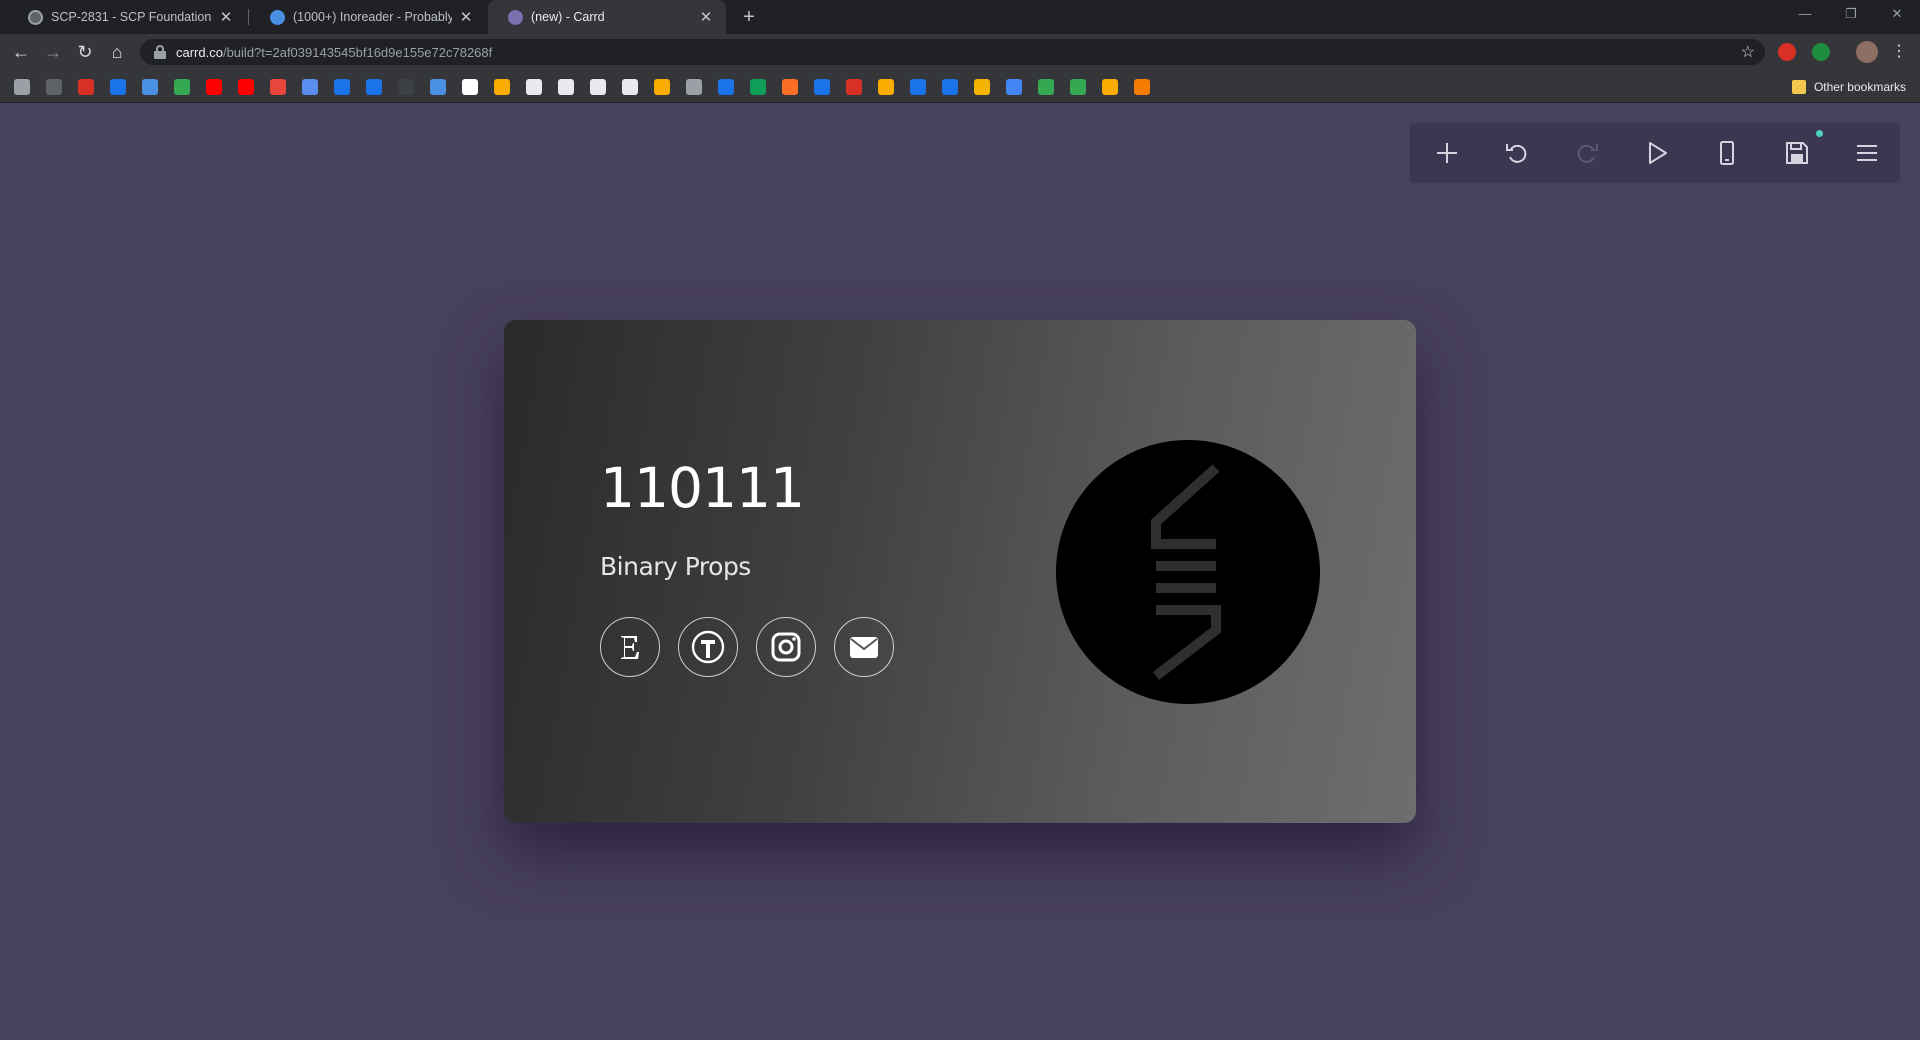 This screenshot has height=1040, width=1920. I want to click on other-bookmarks-folder: Other bookmarks, so click(1848, 86).